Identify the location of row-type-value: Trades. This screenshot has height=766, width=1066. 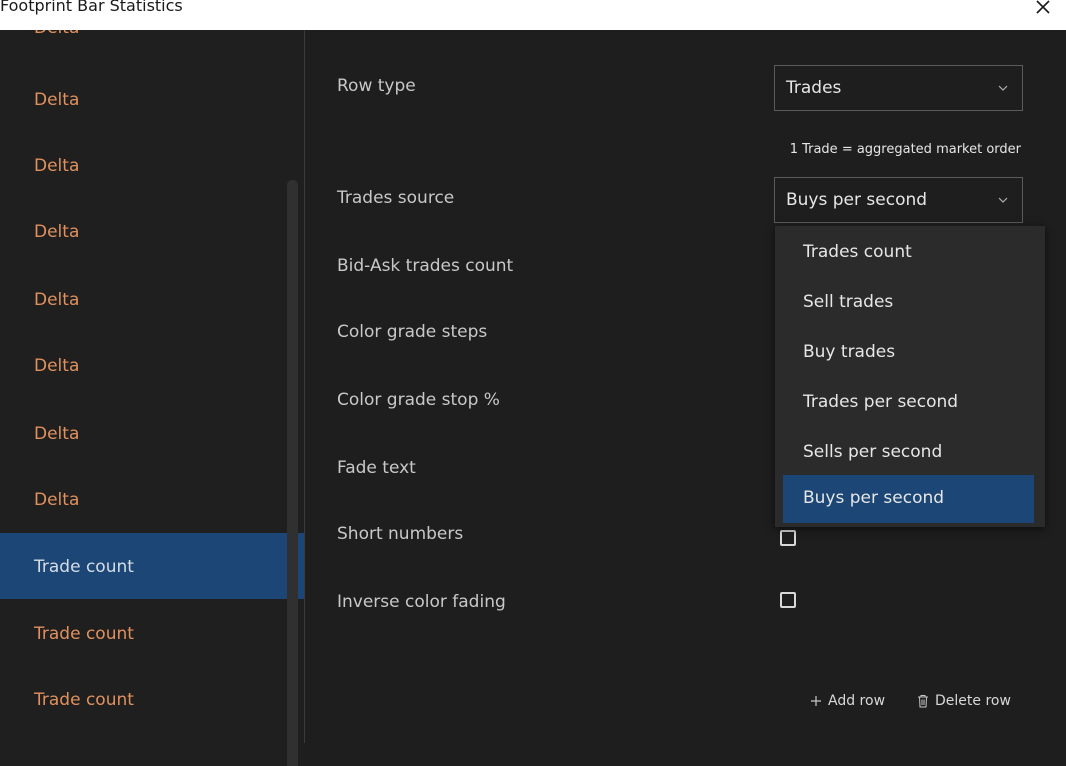
(814, 88).